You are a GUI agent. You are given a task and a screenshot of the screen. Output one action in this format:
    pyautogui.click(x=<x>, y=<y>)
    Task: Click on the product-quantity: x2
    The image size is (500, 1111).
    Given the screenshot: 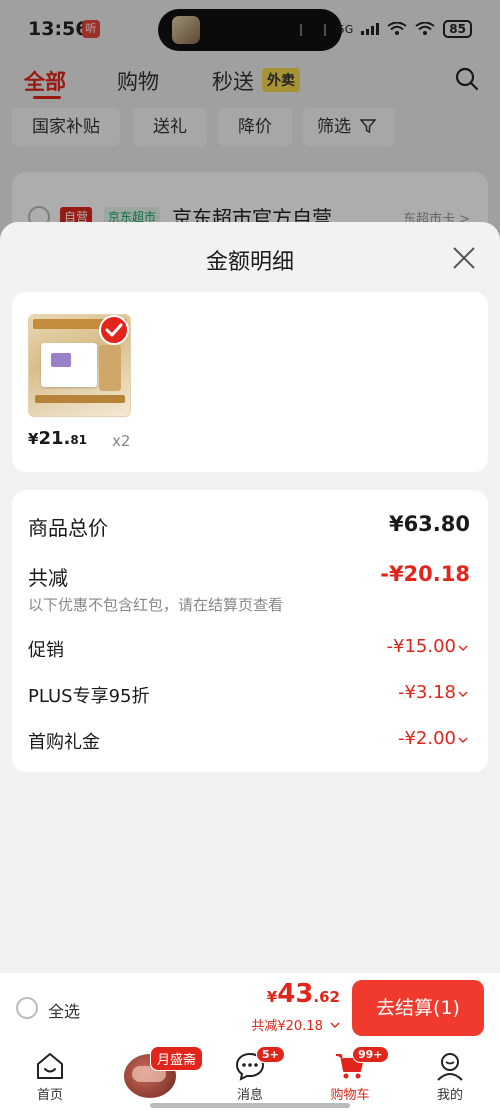 What is the action you would take?
    pyautogui.click(x=121, y=441)
    